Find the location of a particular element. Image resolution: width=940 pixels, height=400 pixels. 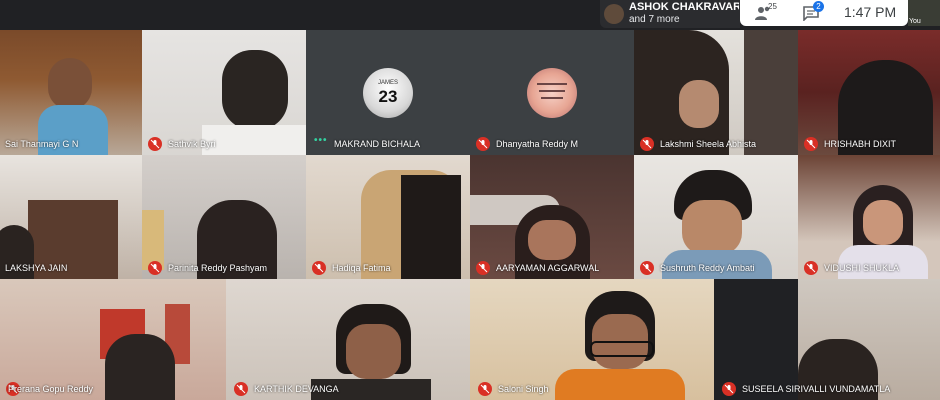

chat-badge: 2 is located at coordinates (818, 6).